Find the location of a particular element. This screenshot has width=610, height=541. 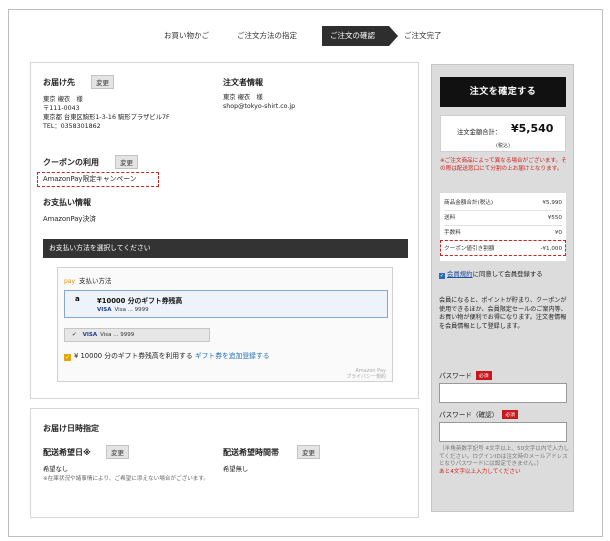

order-total-box: 注文金額合計： ¥5,540 (税込) is located at coordinates (503, 133).